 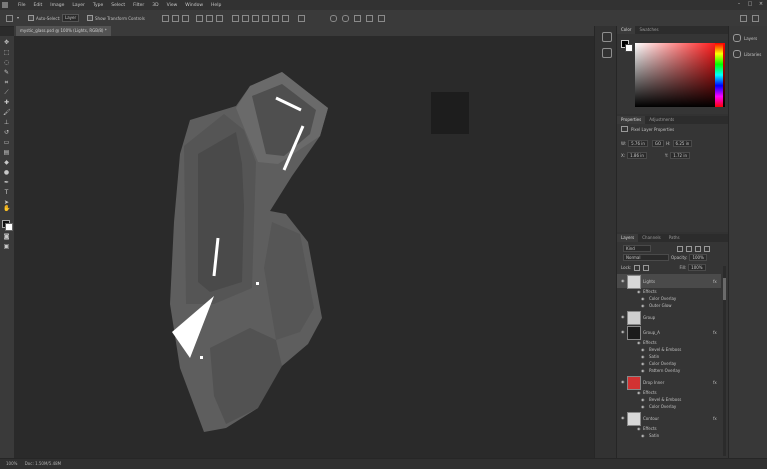 What do you see at coordinates (155, 5) in the screenshot?
I see `menu-3d: 3D` at bounding box center [155, 5].